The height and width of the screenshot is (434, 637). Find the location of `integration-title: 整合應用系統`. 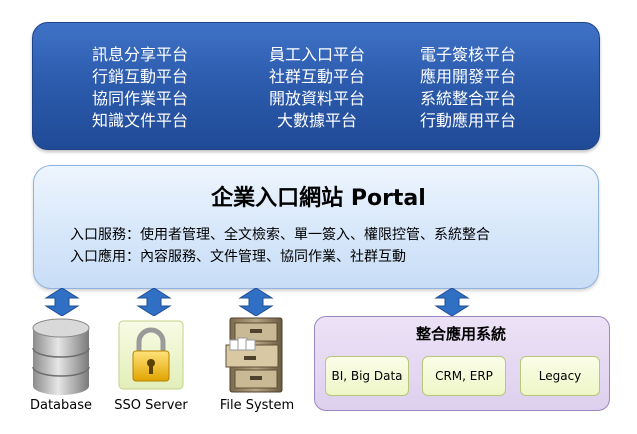

integration-title: 整合應用系統 is located at coordinates (460, 334).